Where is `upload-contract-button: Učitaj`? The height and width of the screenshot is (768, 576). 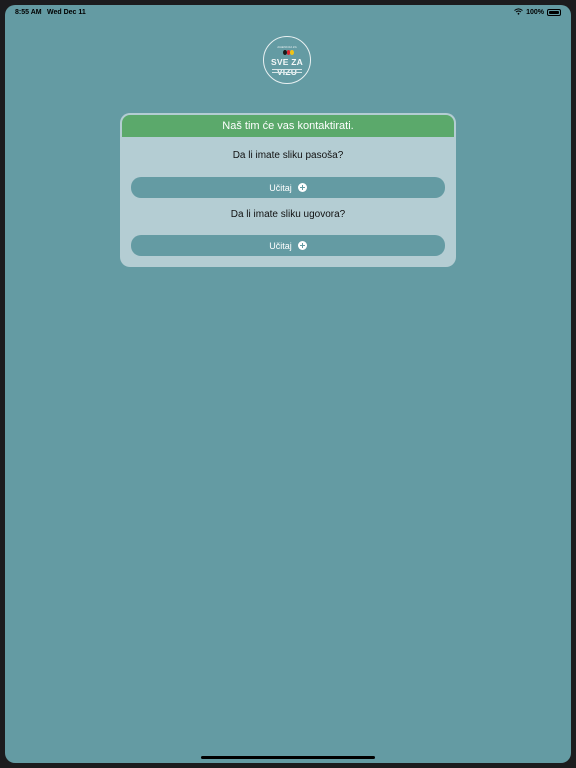 upload-contract-button: Učitaj is located at coordinates (288, 245).